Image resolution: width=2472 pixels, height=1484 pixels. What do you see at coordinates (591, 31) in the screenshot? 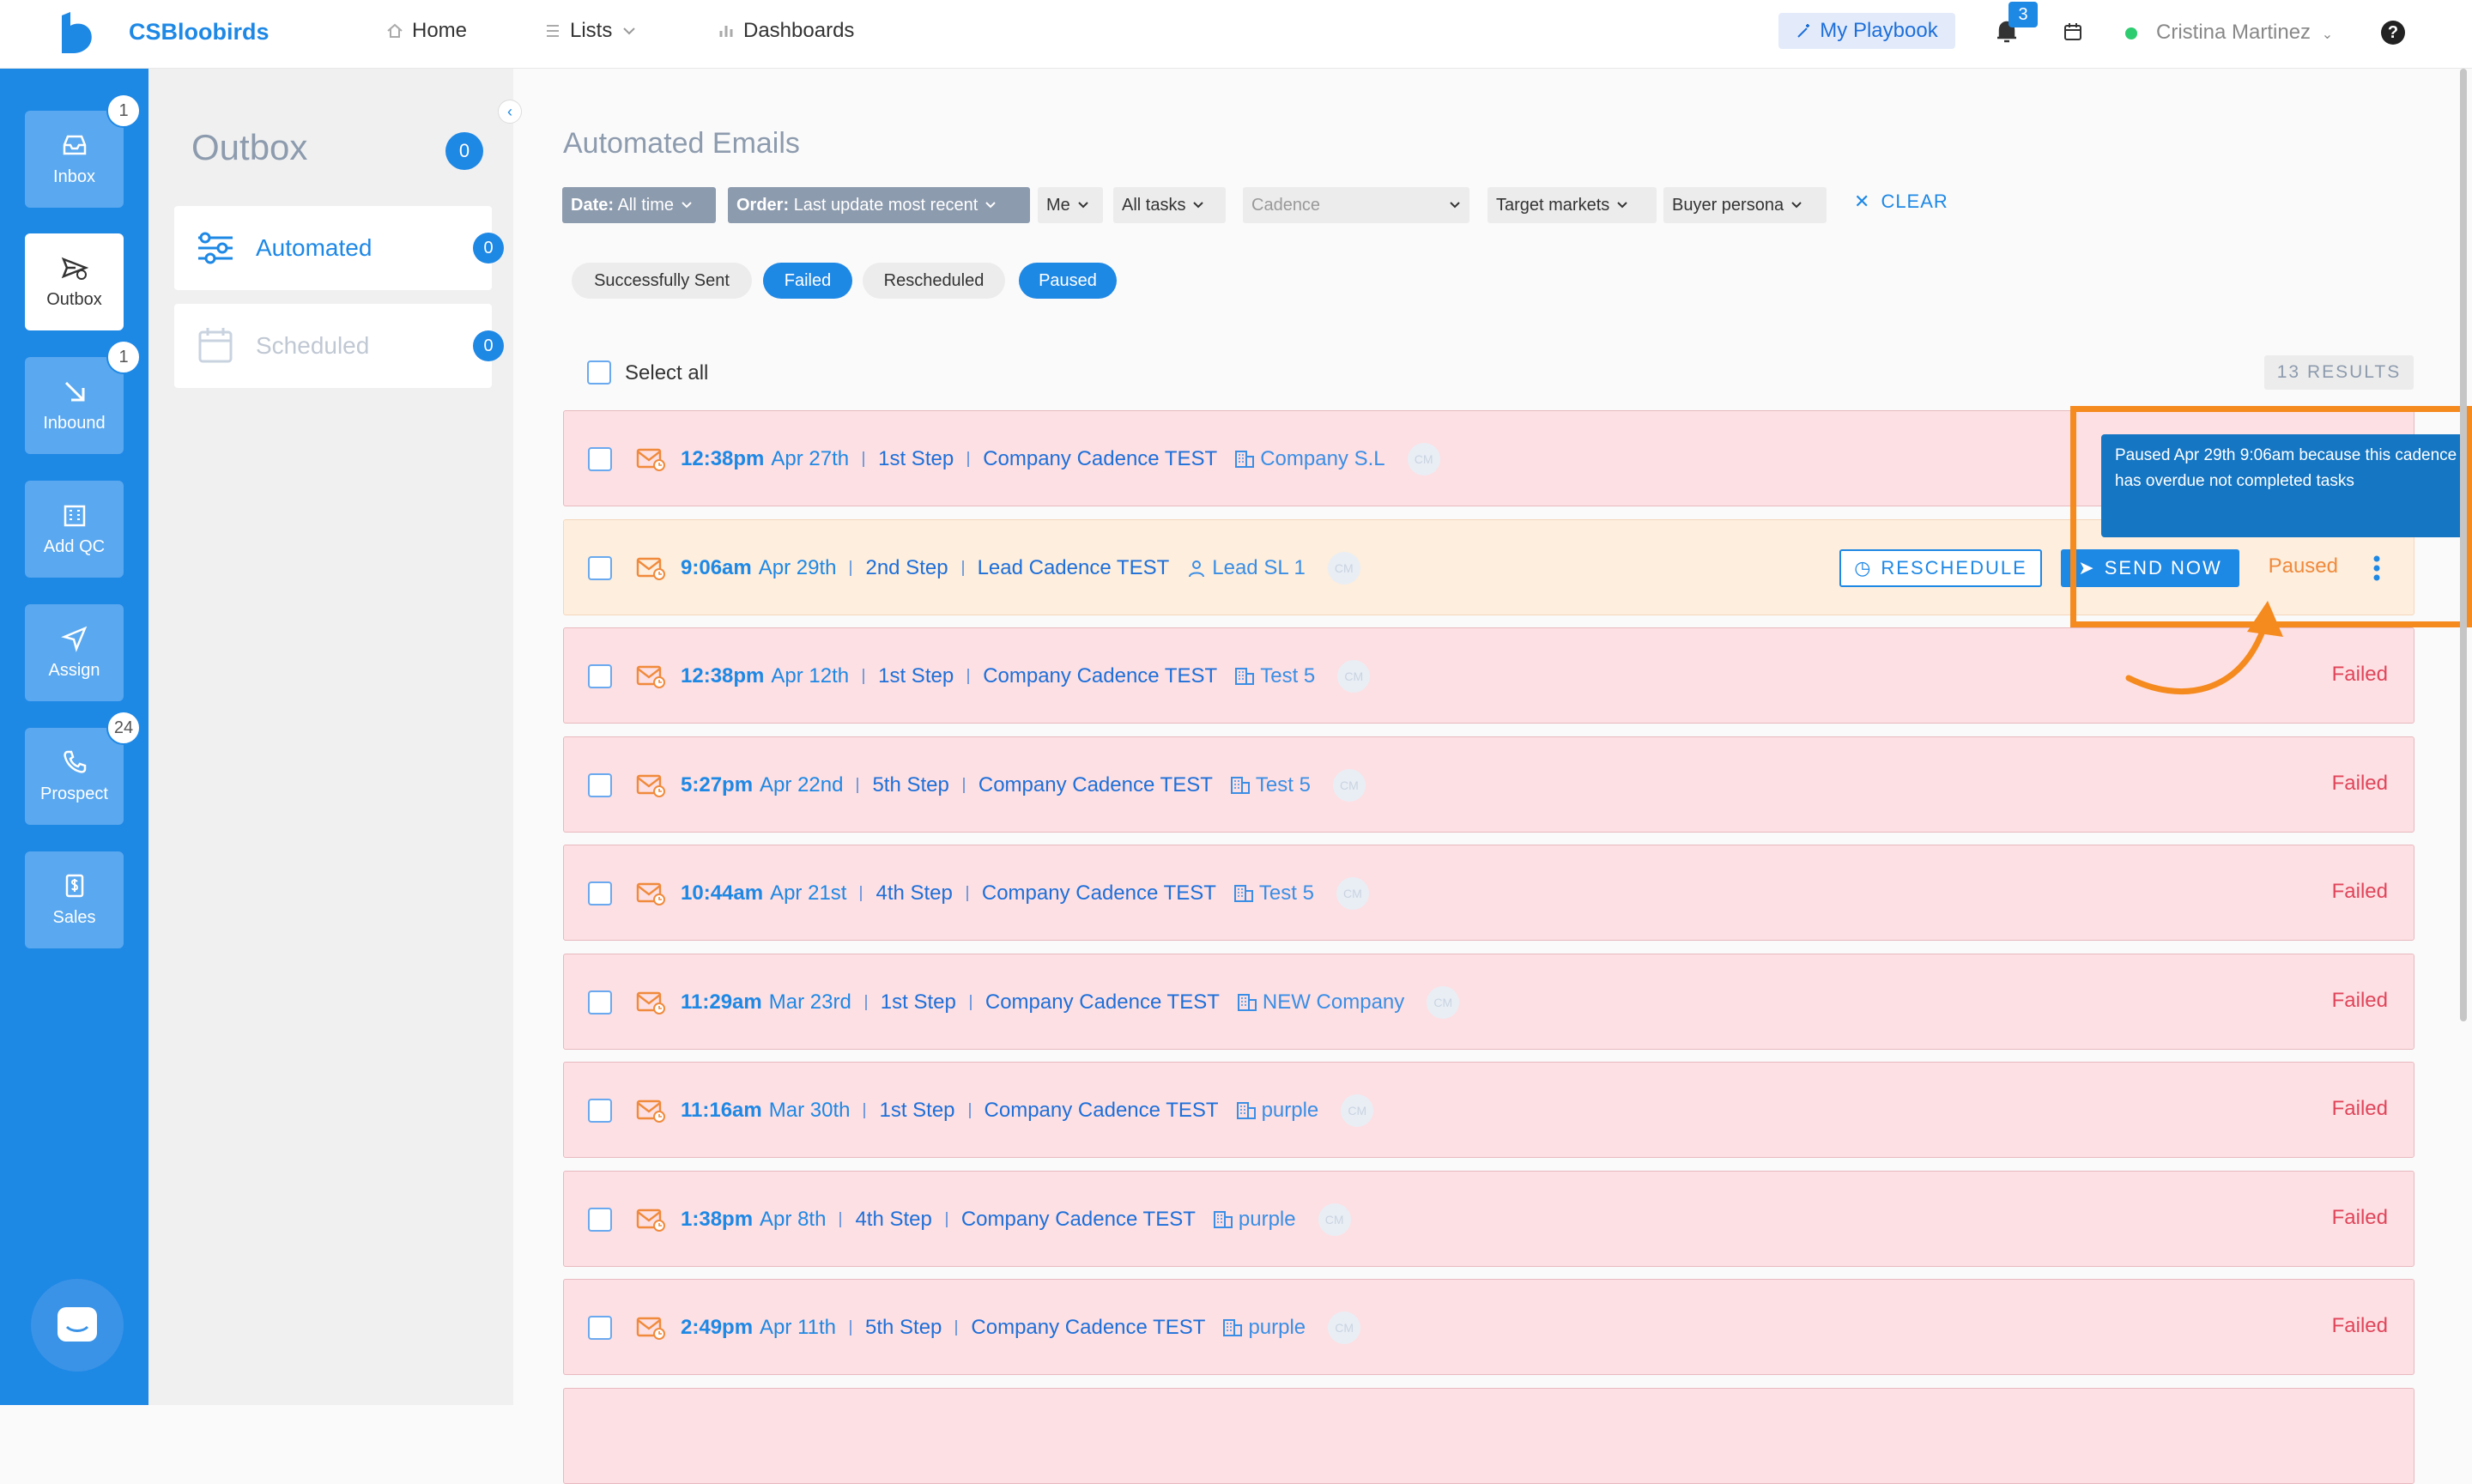
I see `nav-lists: Lists` at bounding box center [591, 31].